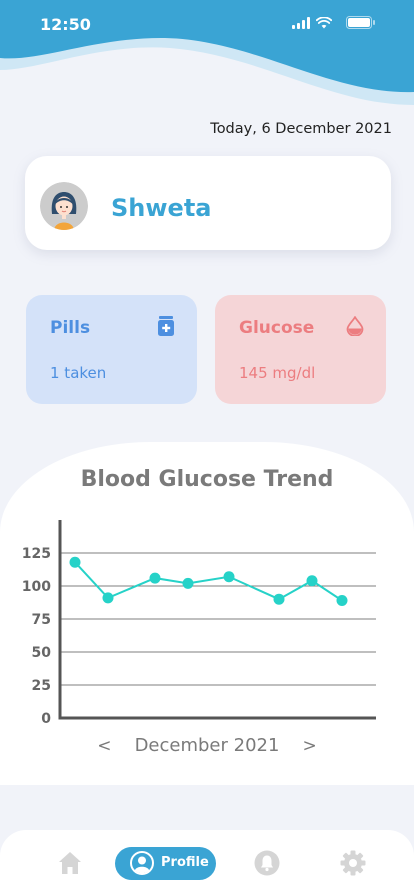 This screenshot has width=414, height=896. I want to click on nav-profile-label: Profile, so click(185, 862).